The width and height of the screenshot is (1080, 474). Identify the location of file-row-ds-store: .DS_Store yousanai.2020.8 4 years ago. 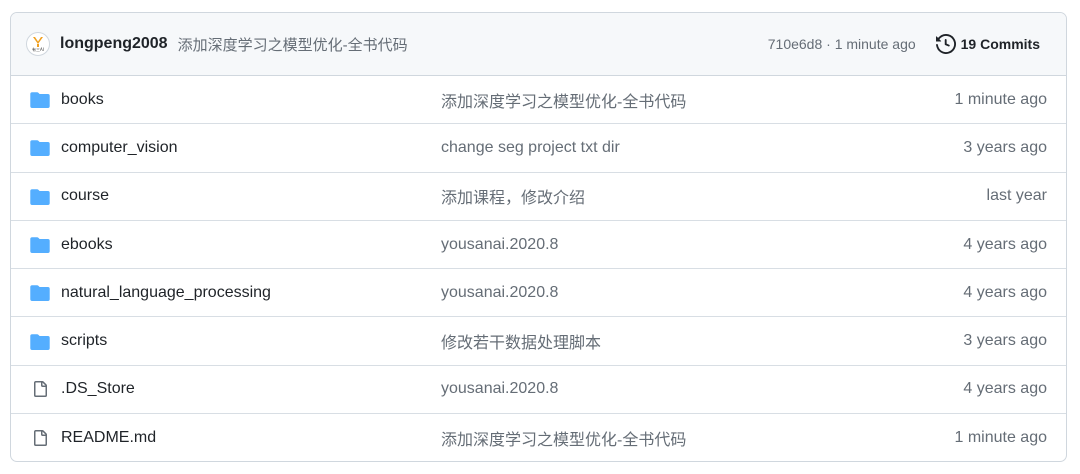
(538, 390).